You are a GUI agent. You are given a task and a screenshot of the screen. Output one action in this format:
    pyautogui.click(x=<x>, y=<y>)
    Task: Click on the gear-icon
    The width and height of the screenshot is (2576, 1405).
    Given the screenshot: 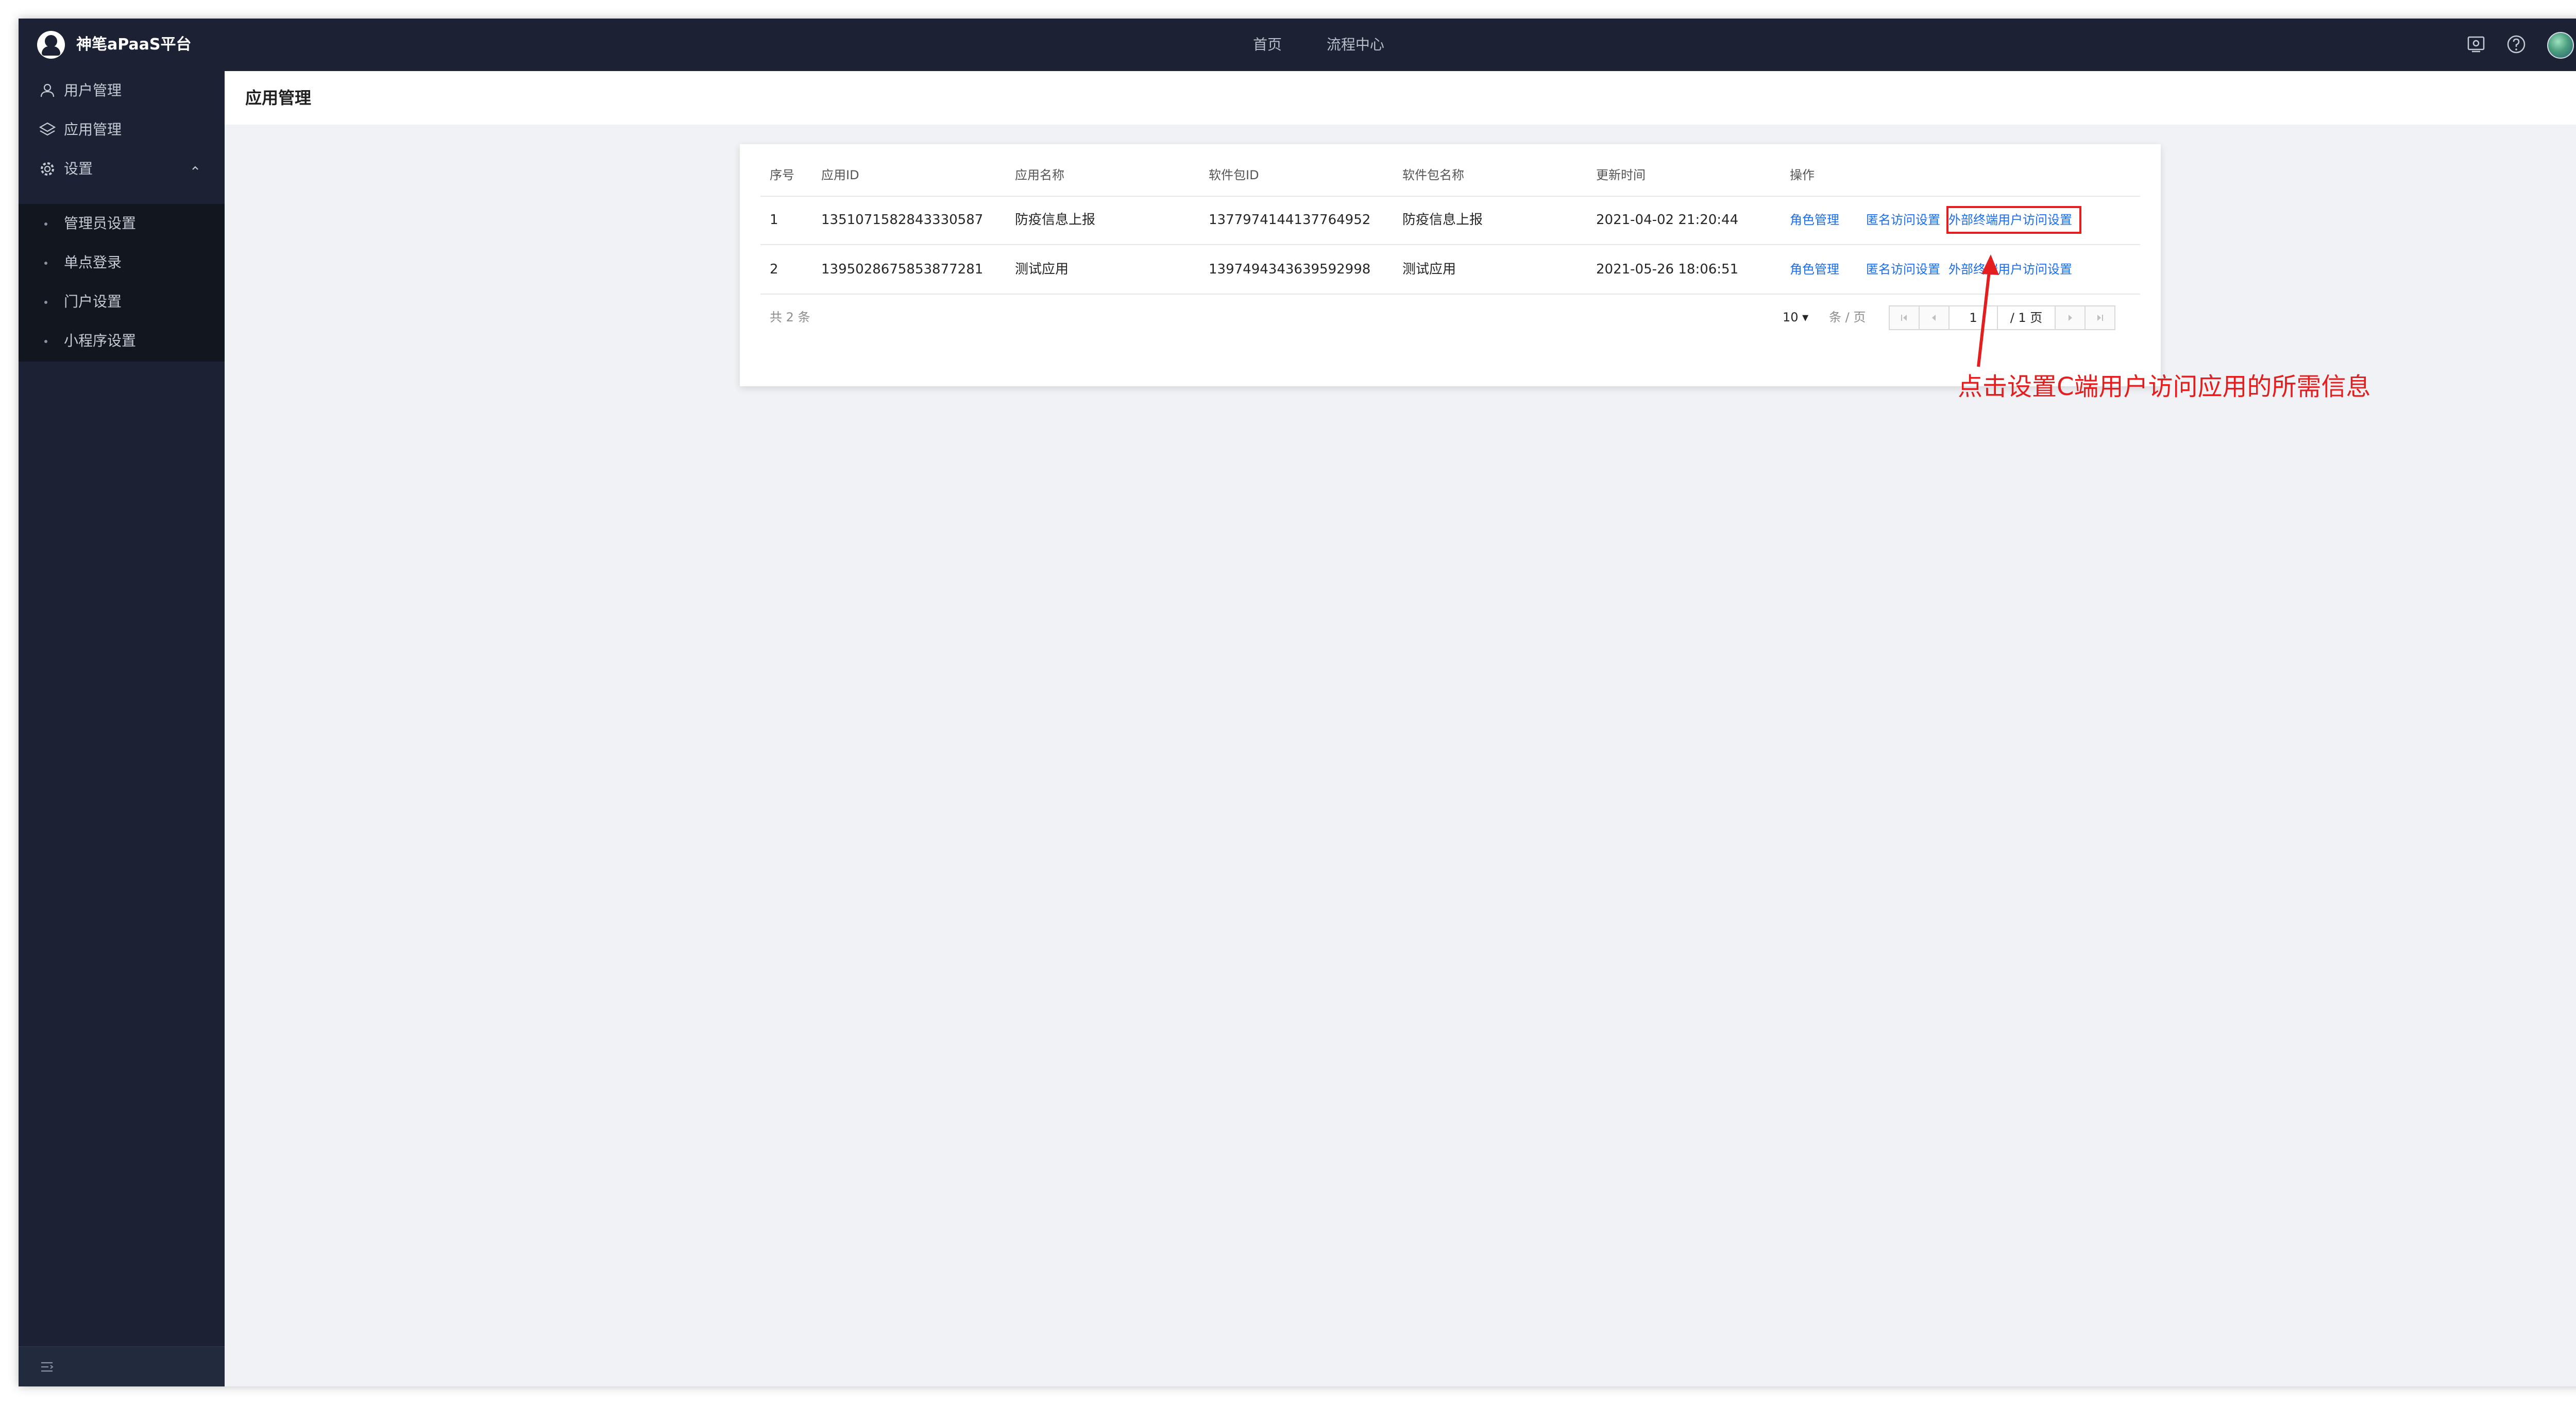 What is the action you would take?
    pyautogui.click(x=47, y=169)
    